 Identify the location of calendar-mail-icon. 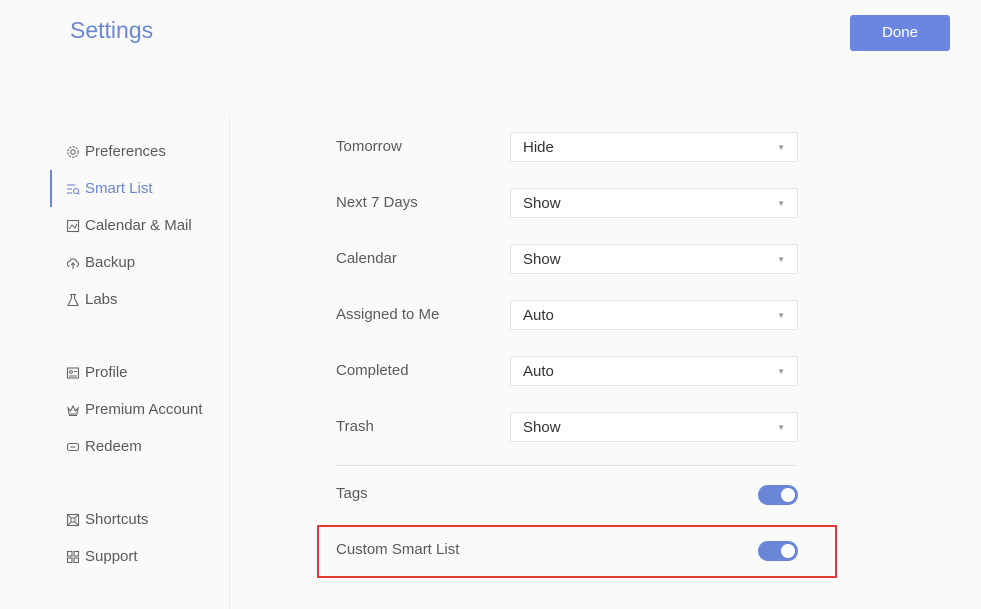
(73, 226).